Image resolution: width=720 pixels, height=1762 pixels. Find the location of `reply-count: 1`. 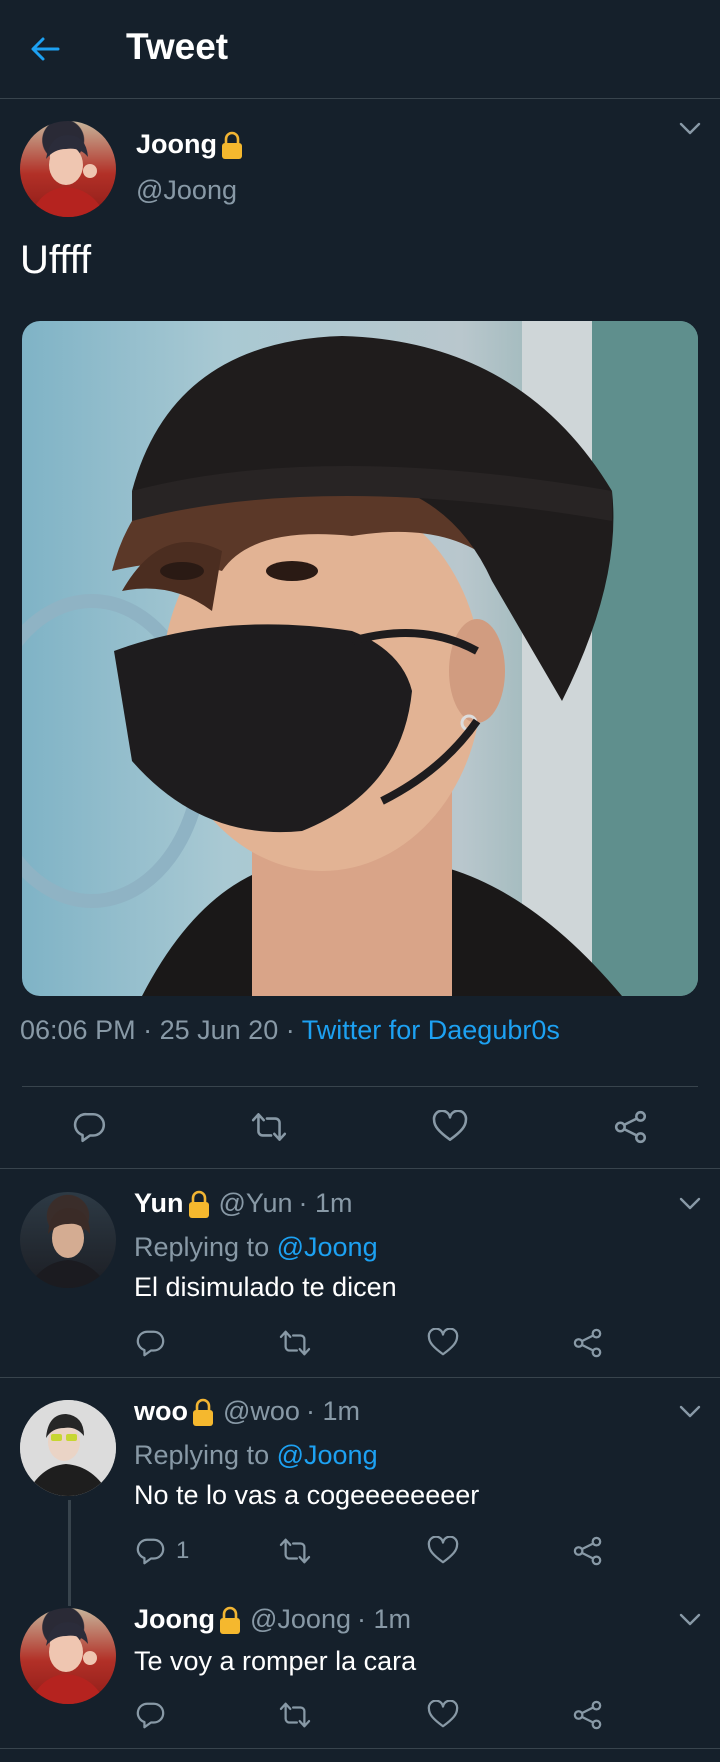

reply-count: 1 is located at coordinates (183, 1550).